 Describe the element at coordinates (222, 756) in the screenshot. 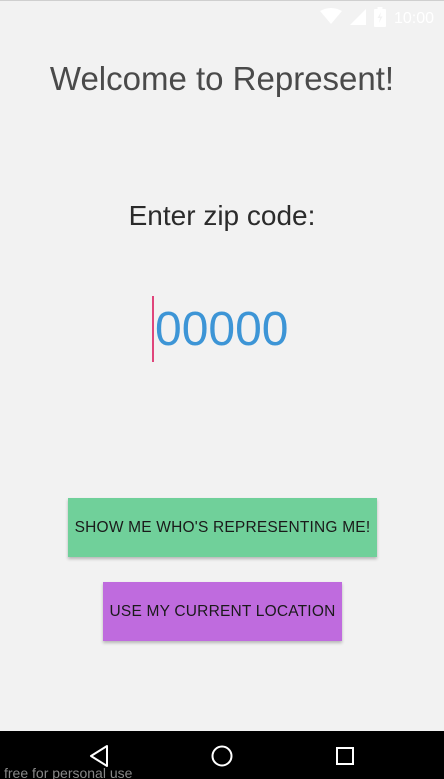

I see `home-icon` at that location.